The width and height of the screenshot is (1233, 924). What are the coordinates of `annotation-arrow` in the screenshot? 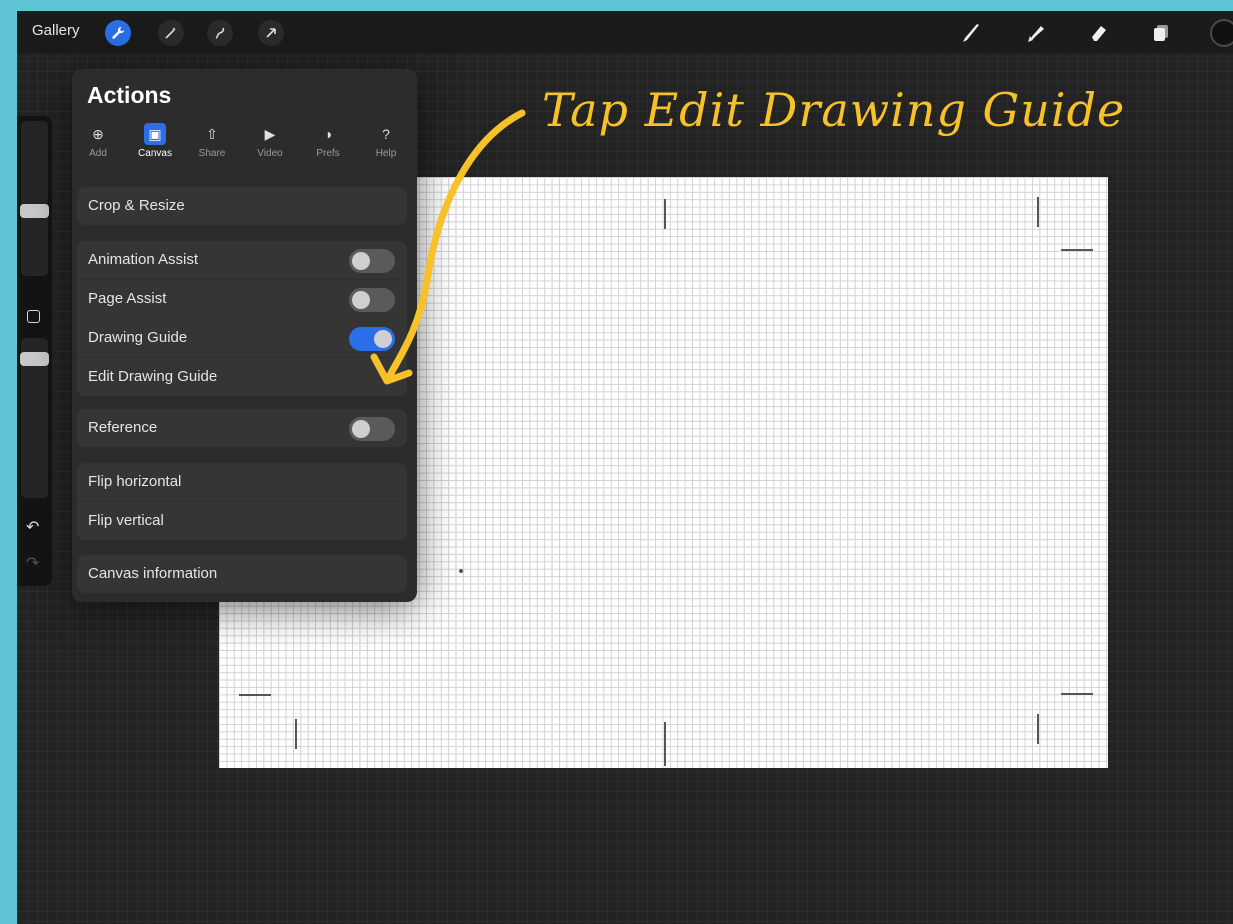 It's located at (448, 247).